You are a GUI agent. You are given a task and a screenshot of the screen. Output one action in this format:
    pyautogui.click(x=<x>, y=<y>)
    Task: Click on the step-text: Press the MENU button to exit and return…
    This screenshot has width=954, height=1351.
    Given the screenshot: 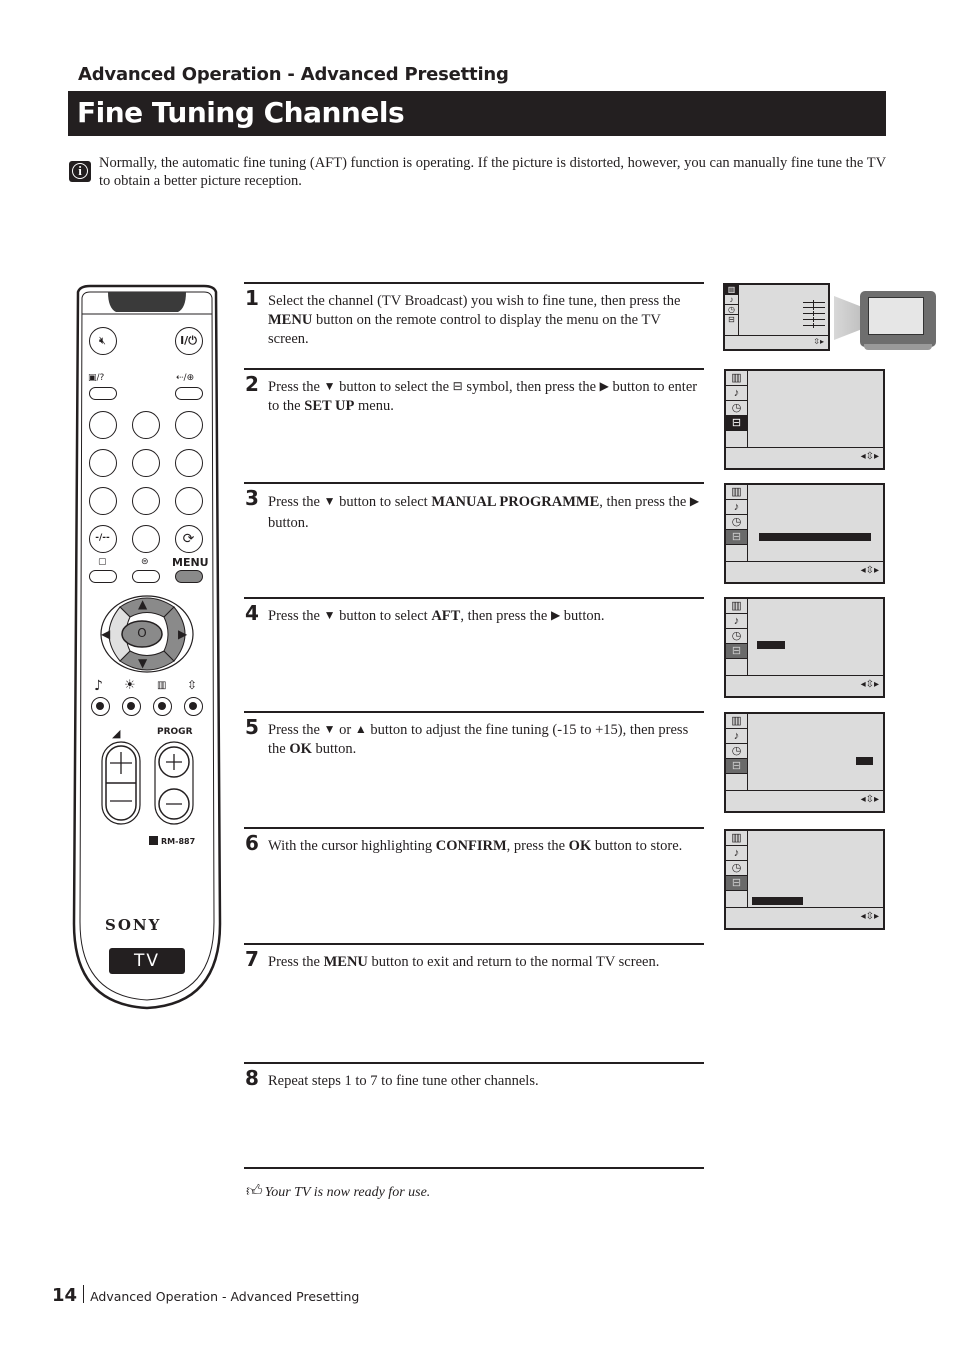 What is the action you would take?
    pyautogui.click(x=464, y=962)
    